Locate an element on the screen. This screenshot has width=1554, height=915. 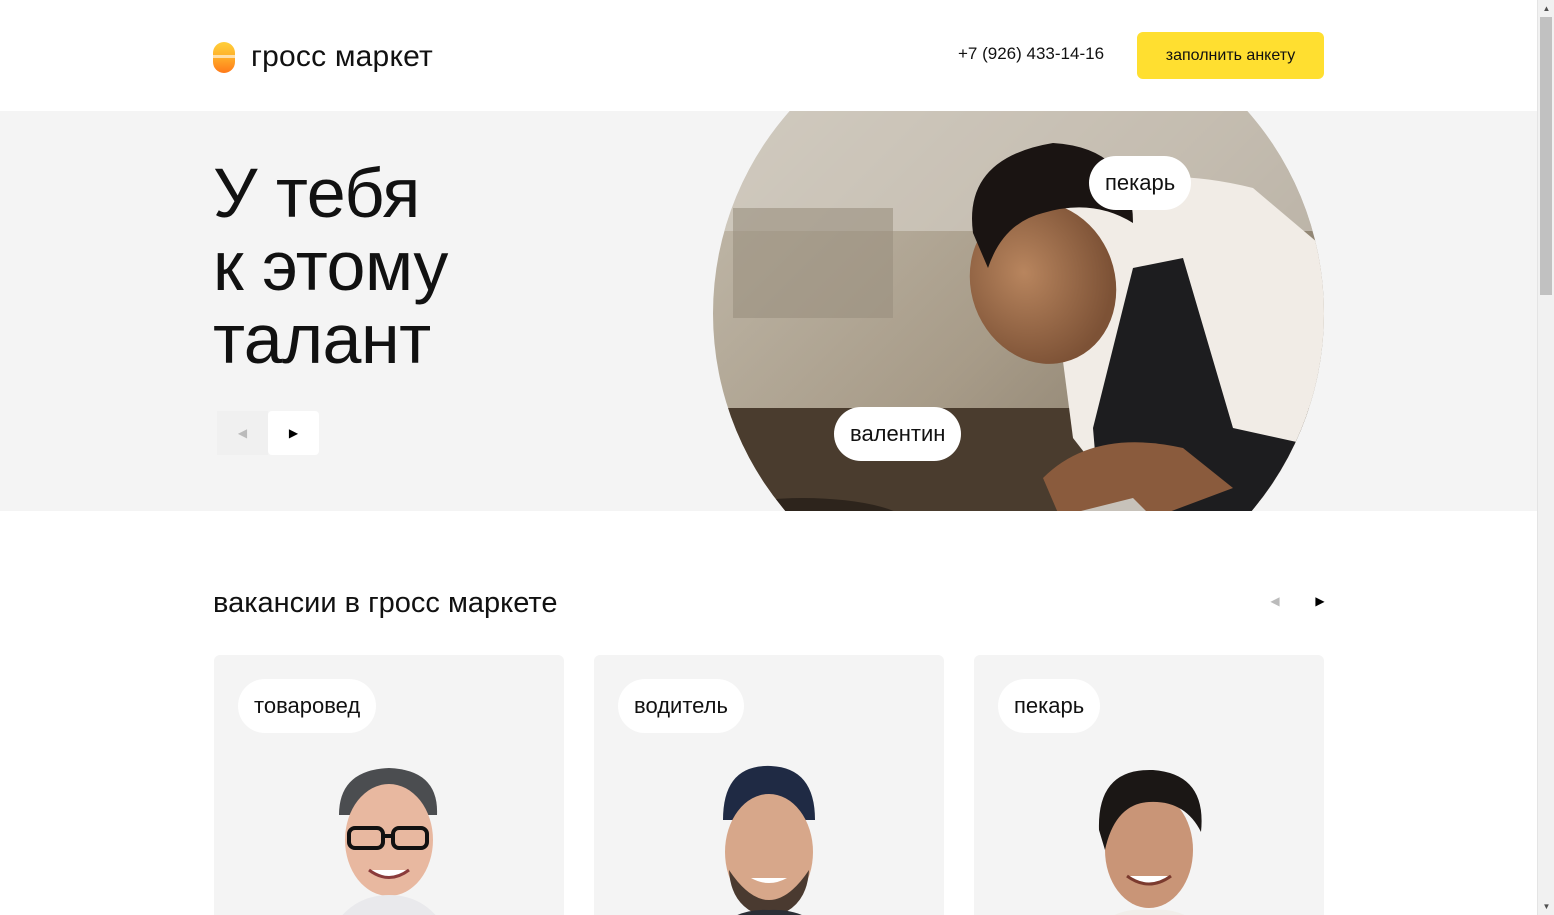
scrollbar-thumb is located at coordinates (1546, 156).